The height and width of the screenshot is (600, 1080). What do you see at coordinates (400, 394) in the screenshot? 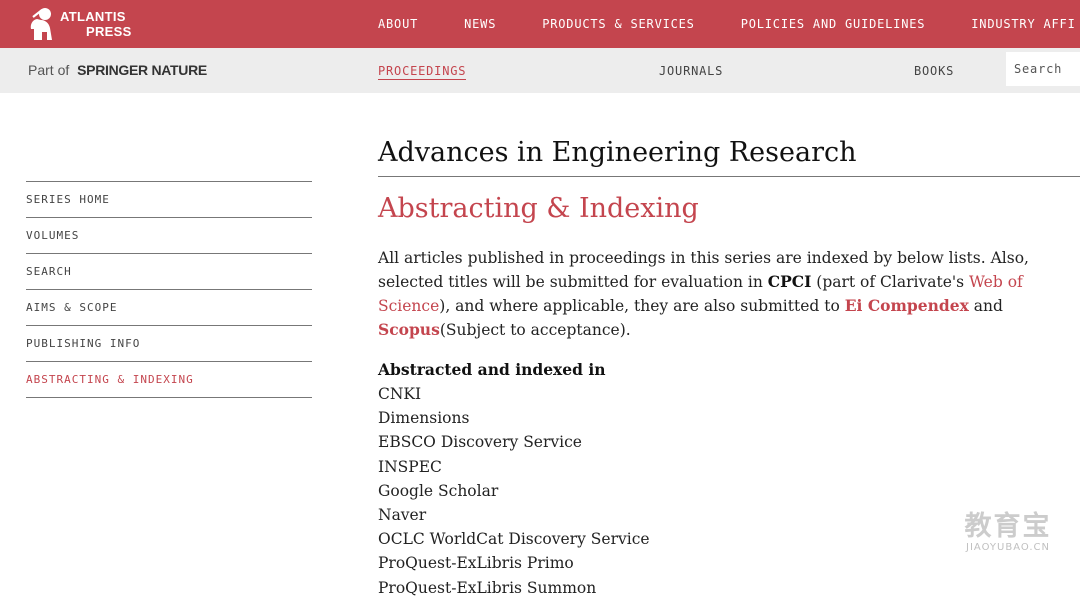
I see `list-item: CNKI` at bounding box center [400, 394].